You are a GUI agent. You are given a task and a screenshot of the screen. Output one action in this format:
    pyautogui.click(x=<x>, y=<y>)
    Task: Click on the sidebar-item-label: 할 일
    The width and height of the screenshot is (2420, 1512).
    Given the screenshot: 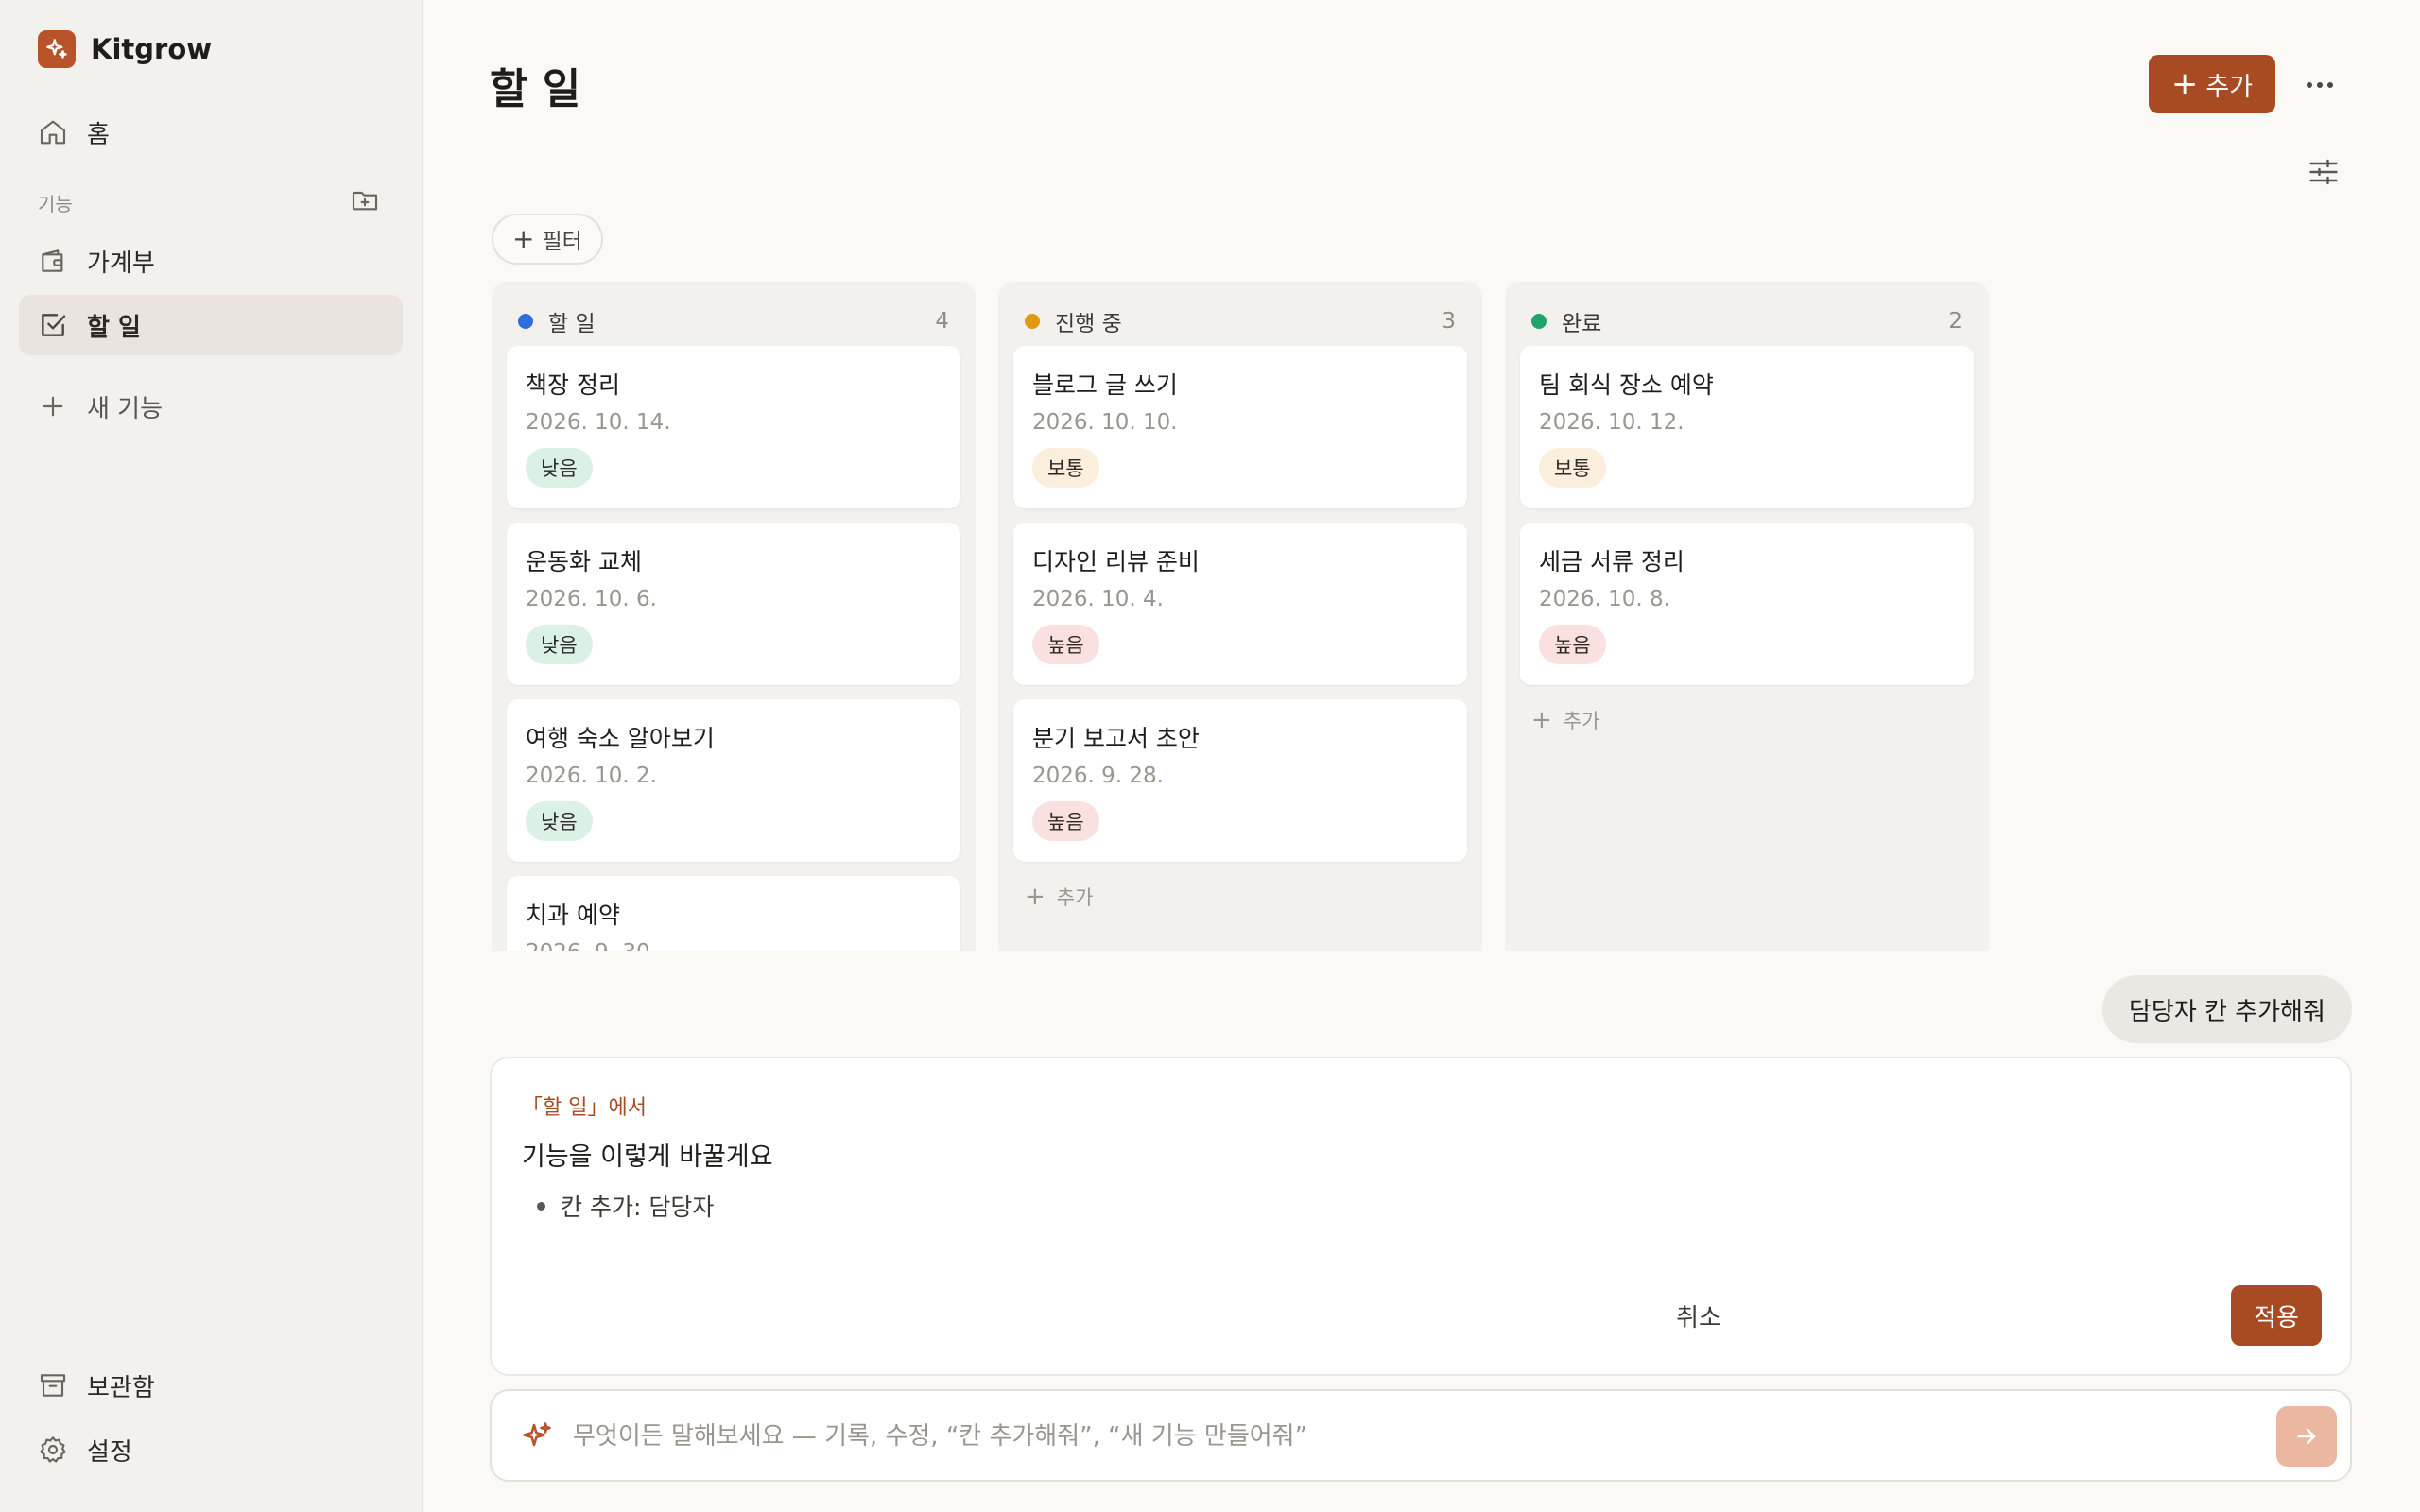 What is the action you would take?
    pyautogui.click(x=114, y=327)
    